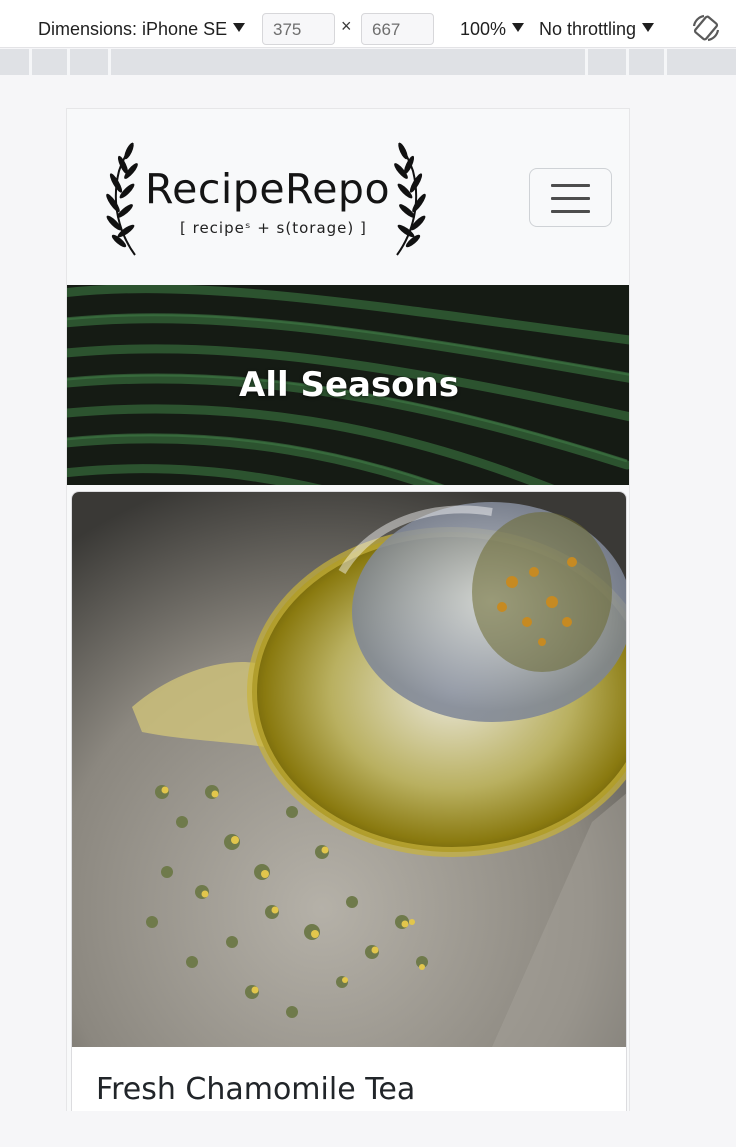 This screenshot has height=1147, width=736. I want to click on site-logo: RecipeRepo [ recipeˢ + s(torage) ], so click(266, 199).